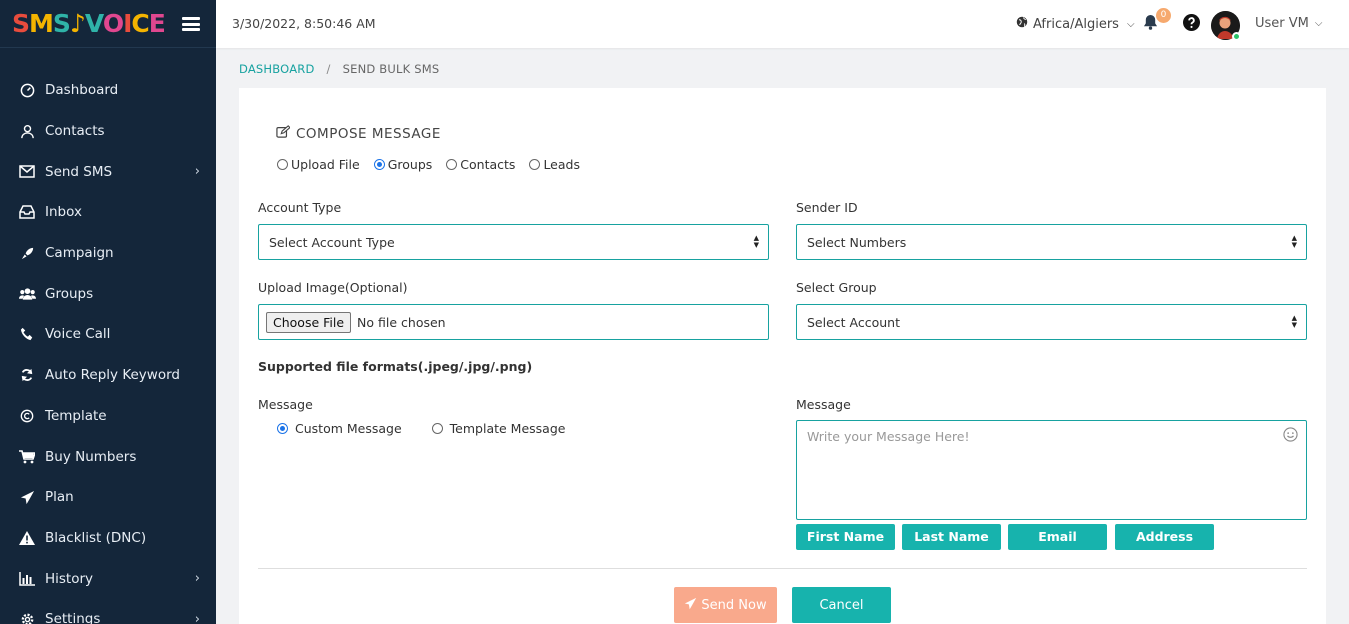 The width and height of the screenshot is (1349, 624). I want to click on sidebar-item-campaign: Campaign, so click(108, 253).